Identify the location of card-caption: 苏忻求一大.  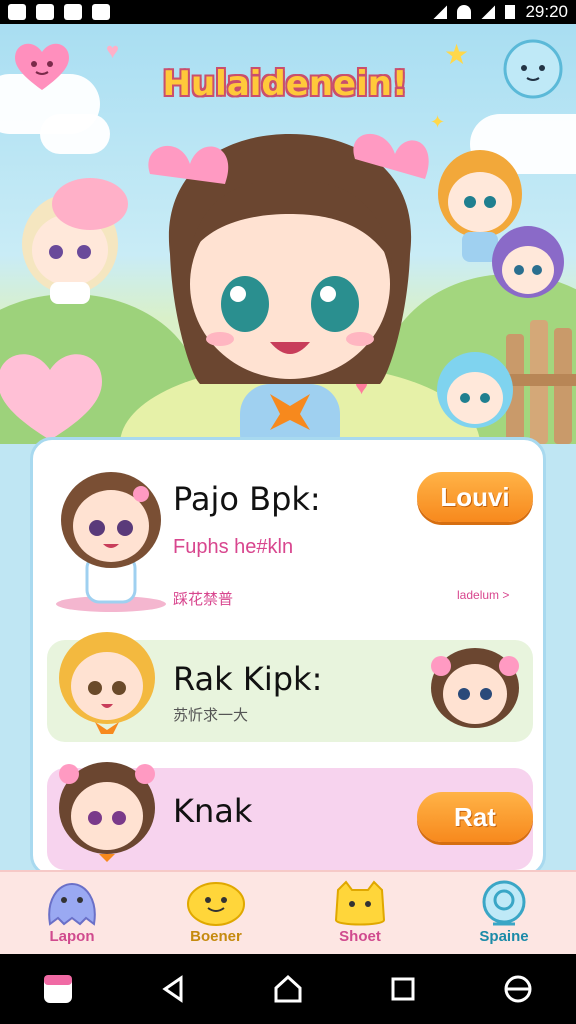
(211, 715).